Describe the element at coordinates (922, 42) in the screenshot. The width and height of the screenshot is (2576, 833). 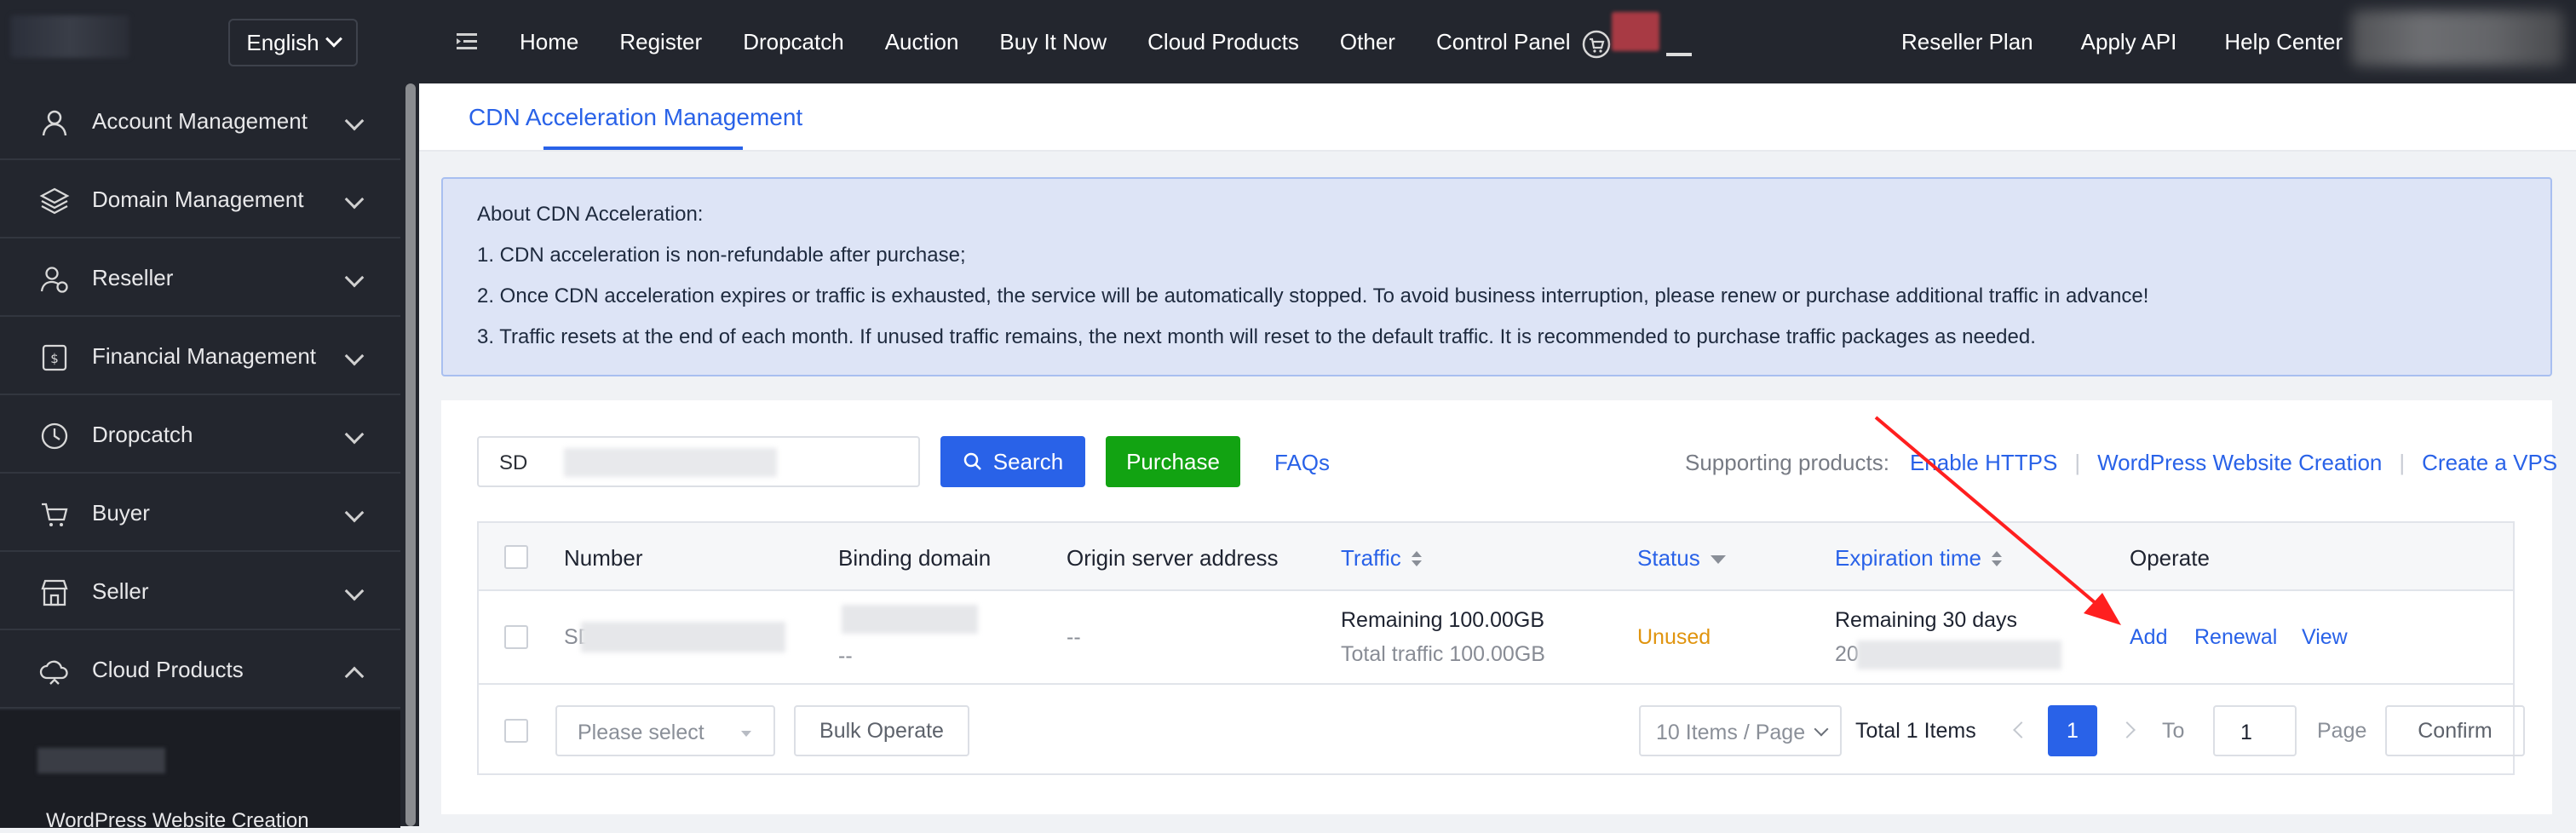
I see `nav-auction: Auction` at that location.